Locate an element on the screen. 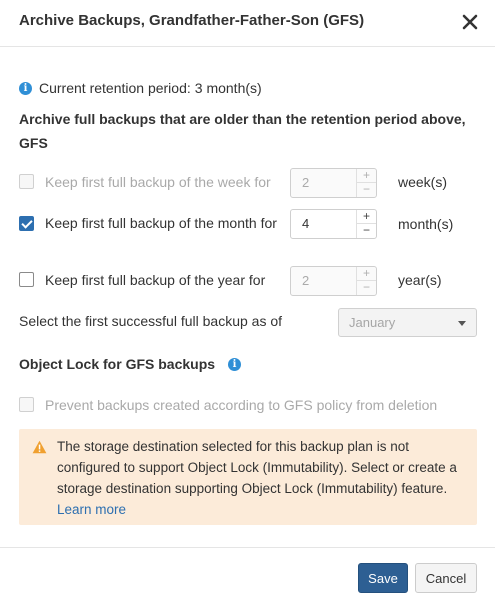 This screenshot has height=607, width=495. close-icon is located at coordinates (470, 22).